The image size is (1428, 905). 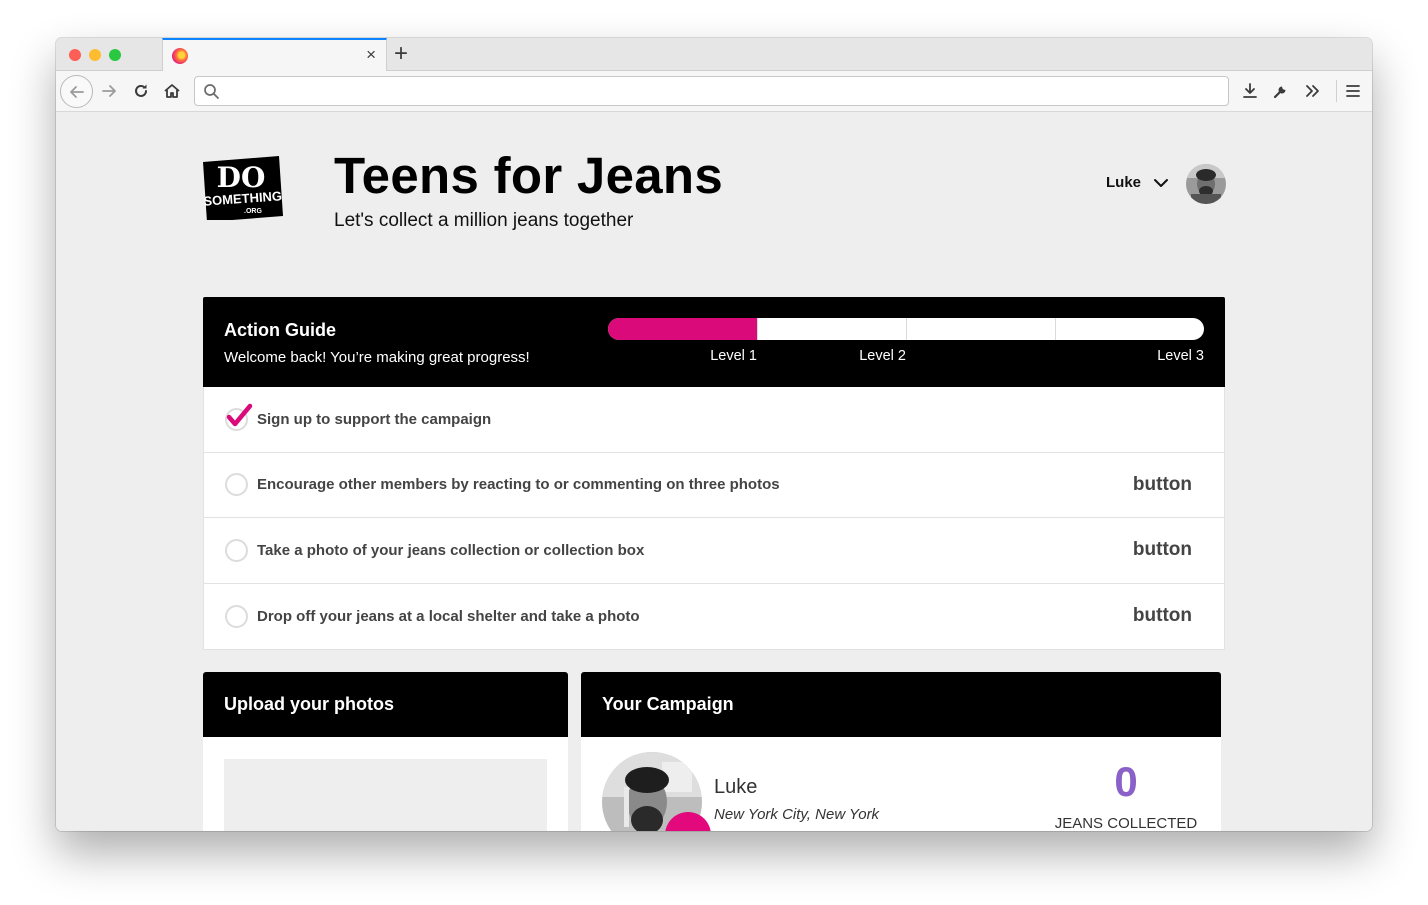 I want to click on app-menu-button, so click(x=1353, y=91).